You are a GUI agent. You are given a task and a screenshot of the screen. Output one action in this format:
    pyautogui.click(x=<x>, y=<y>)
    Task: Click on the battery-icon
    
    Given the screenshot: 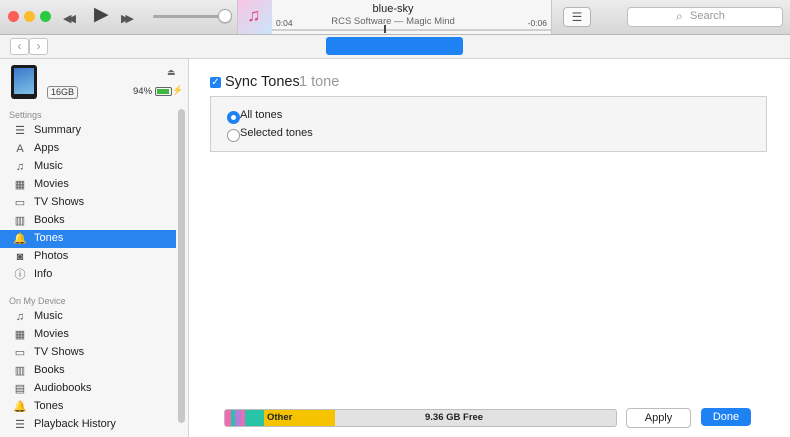 What is the action you would take?
    pyautogui.click(x=163, y=91)
    